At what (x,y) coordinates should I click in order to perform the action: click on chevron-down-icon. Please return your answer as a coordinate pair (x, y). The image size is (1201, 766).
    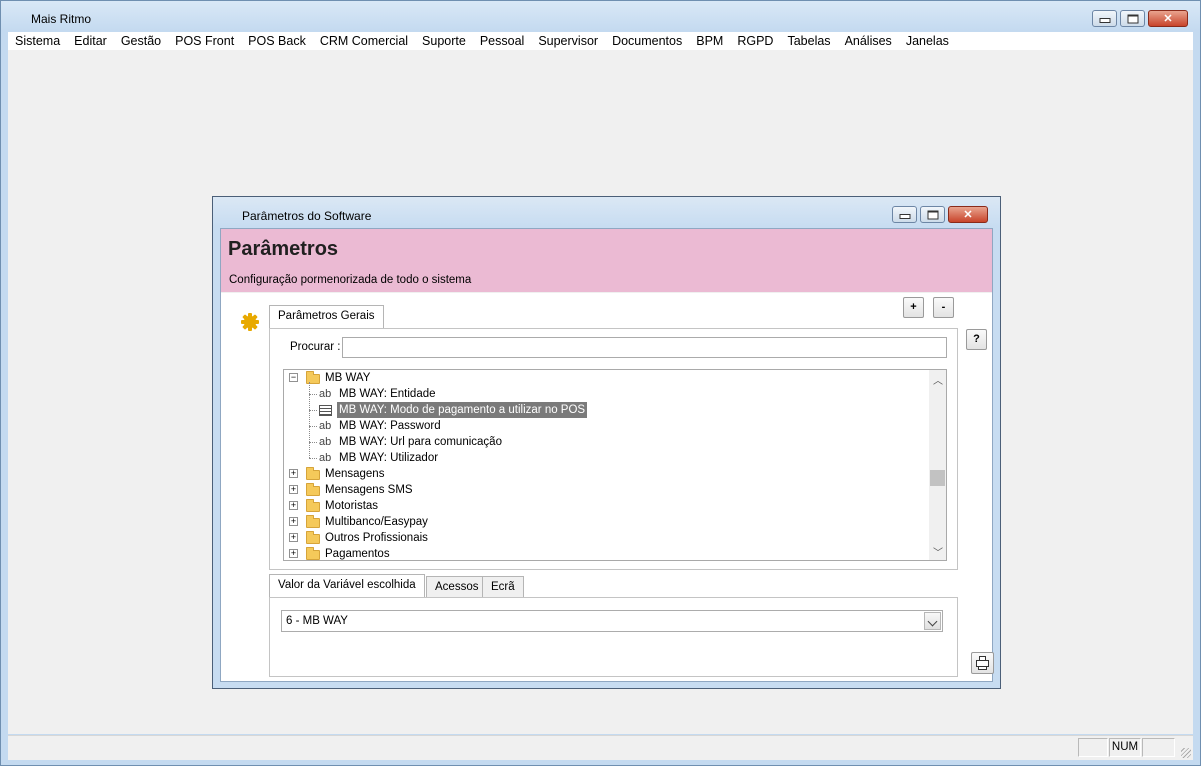
    Looking at the image, I should click on (932, 621).